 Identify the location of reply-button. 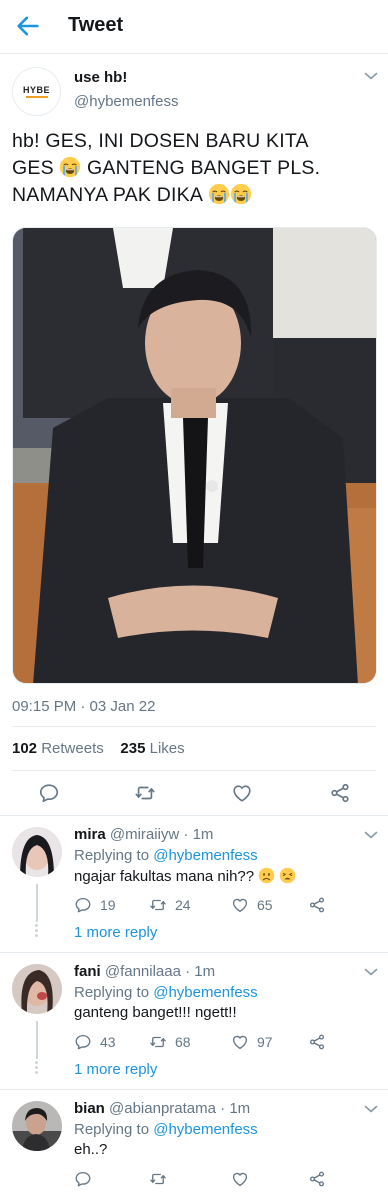
(87, 1179).